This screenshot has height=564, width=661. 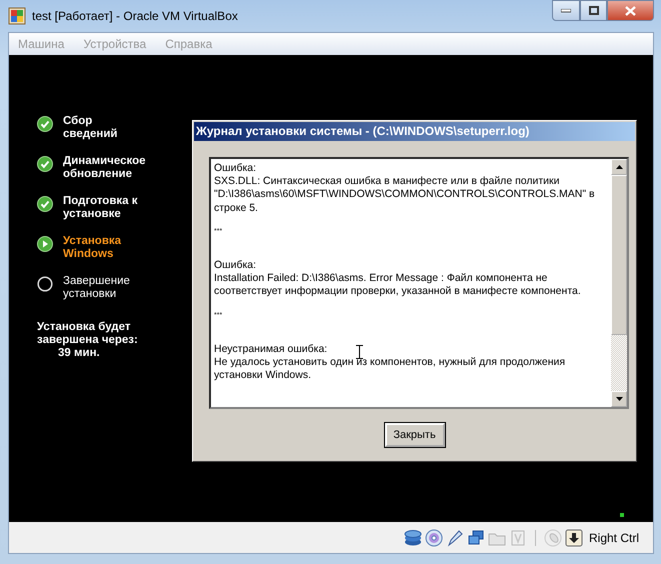 What do you see at coordinates (455, 537) in the screenshot?
I see `pen-icon` at bounding box center [455, 537].